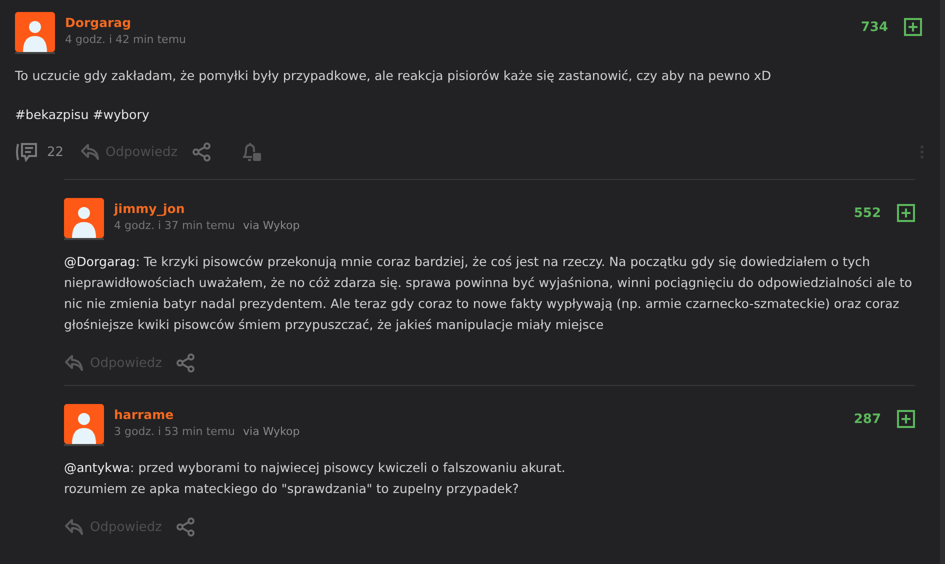 This screenshot has height=564, width=945. What do you see at coordinates (315, 478) in the screenshot?
I see `comment-text: @antykwa: przed wyborami to najwiecej pisowcy kwiczeli o falszowaniu akurat. rozumiem ze apka mateckiego do "sprawdzania" to zupelny przypadek?` at bounding box center [315, 478].